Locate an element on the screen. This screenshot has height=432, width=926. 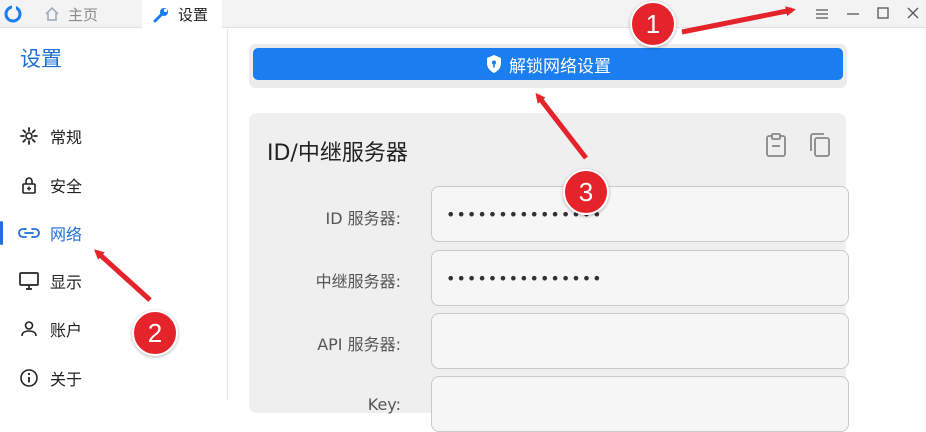
minimize-icon is located at coordinates (853, 14).